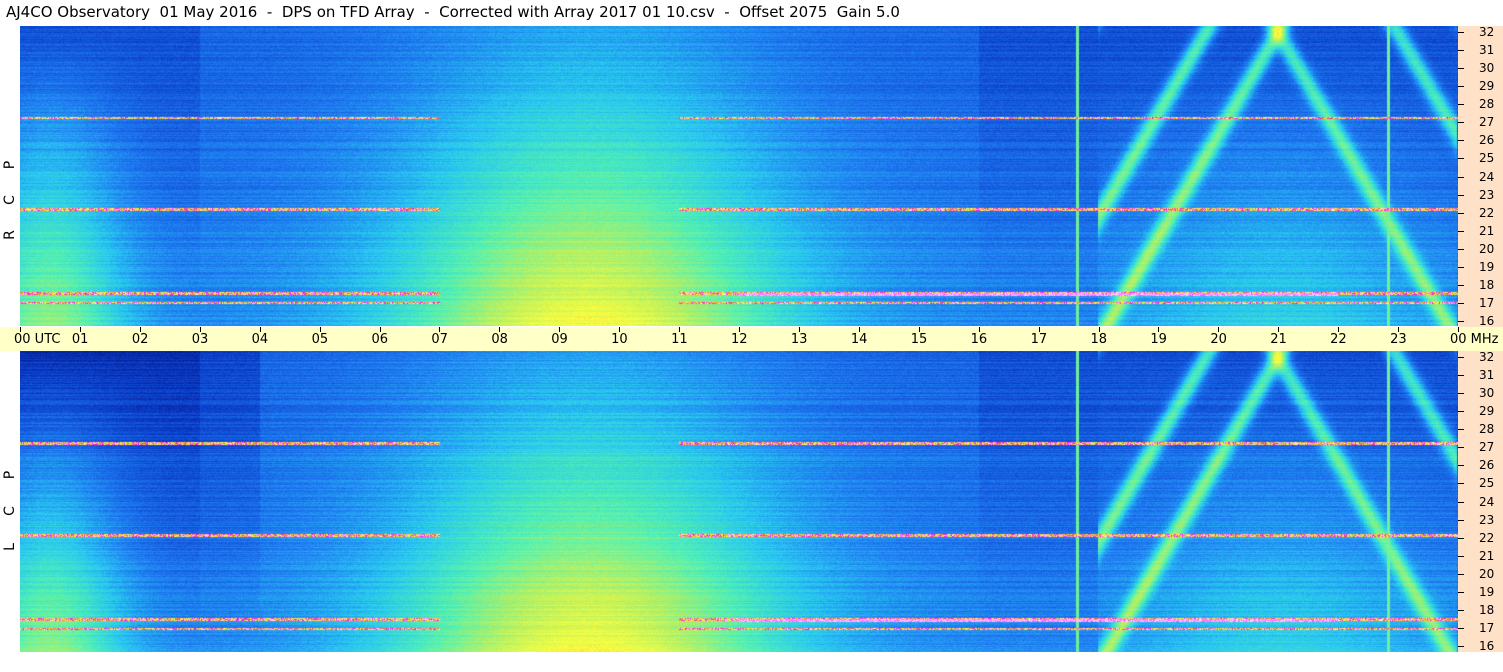 This screenshot has height=672, width=1503. Describe the element at coordinates (1487, 158) in the screenshot. I see `freq-tick-label: 25` at that location.